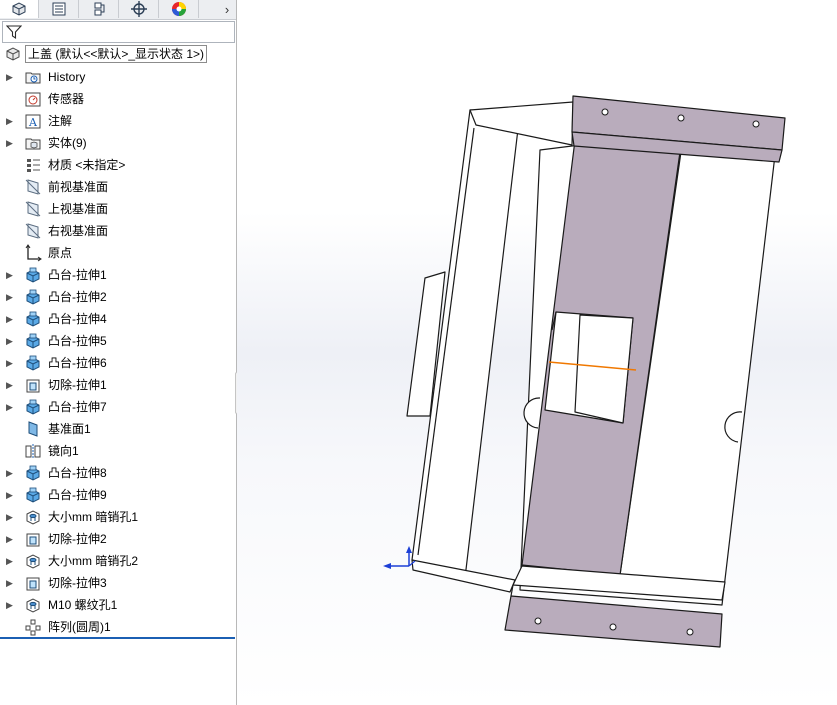 The width and height of the screenshot is (837, 705). Describe the element at coordinates (118, 187) in the screenshot. I see `tree-item: 前视基准面` at that location.